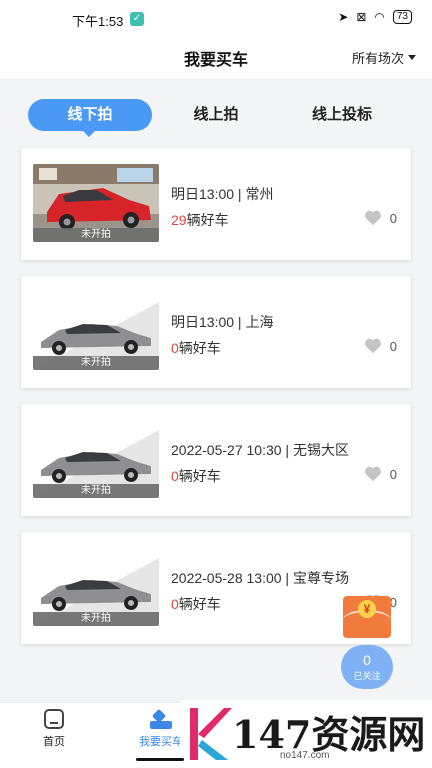  Describe the element at coordinates (216, 59) in the screenshot. I see `nav-bar: 我要买车 所有场次` at that location.